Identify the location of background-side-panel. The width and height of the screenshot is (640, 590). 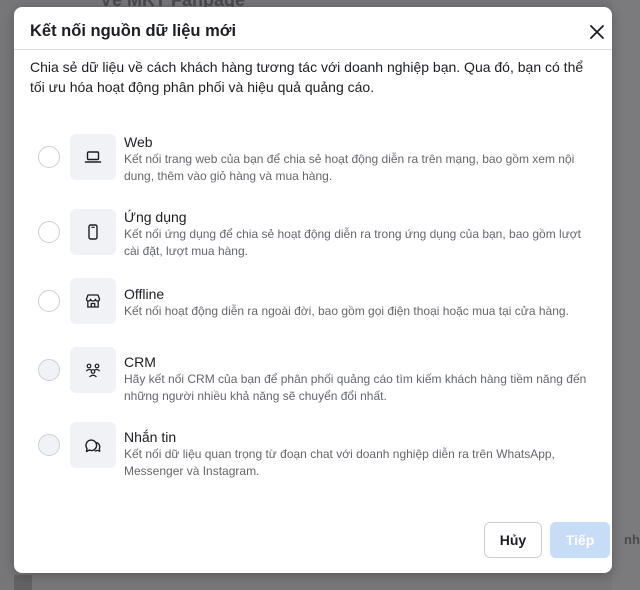
(626, 295).